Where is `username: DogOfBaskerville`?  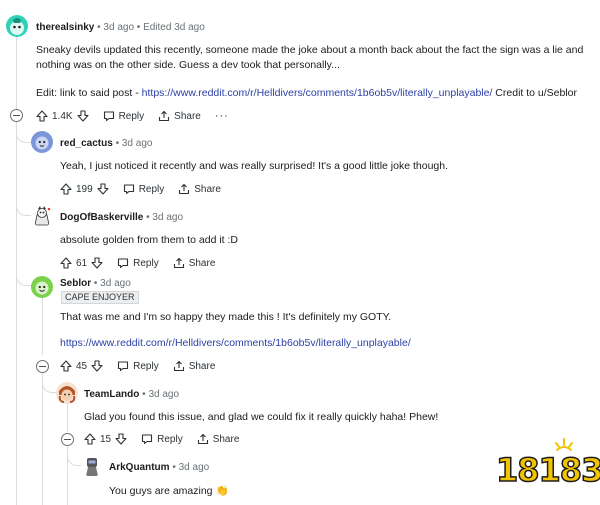 username: DogOfBaskerville is located at coordinates (101, 217).